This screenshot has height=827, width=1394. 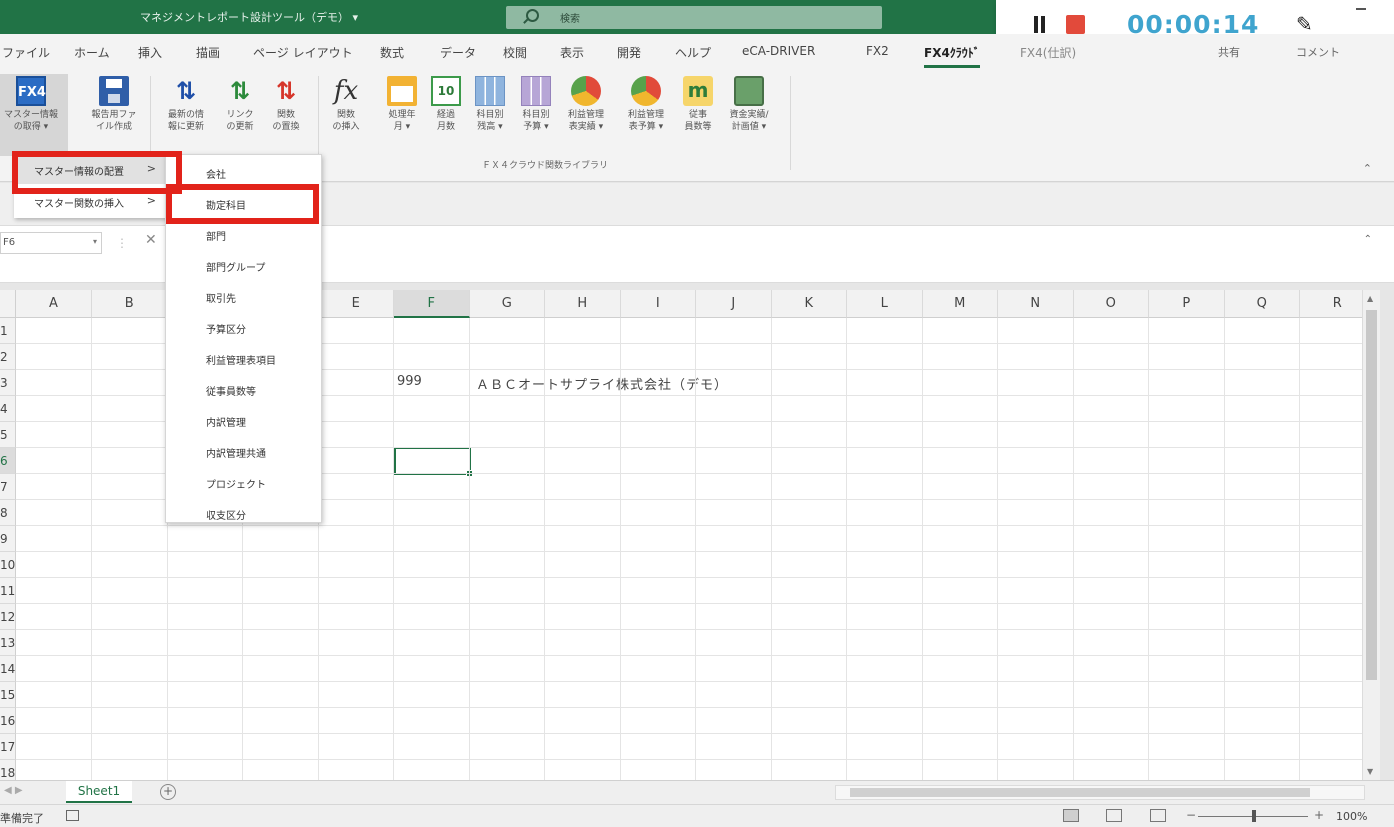 I want to click on column-header-H: H, so click(x=583, y=304).